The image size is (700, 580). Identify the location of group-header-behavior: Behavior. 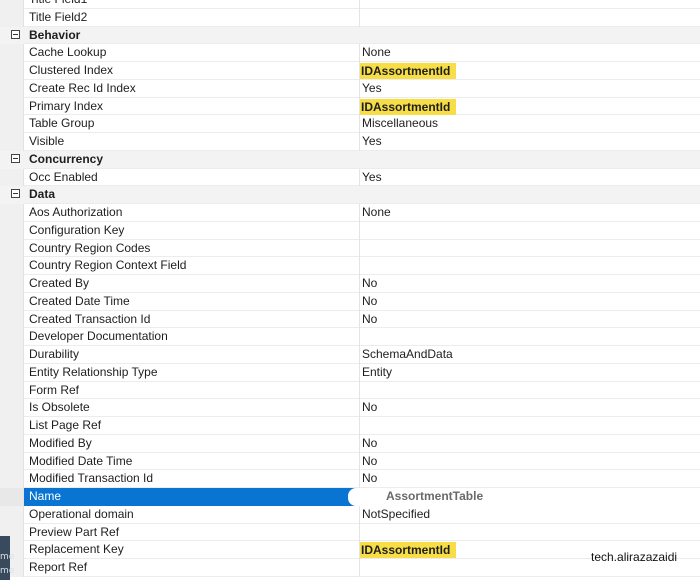
(350, 35).